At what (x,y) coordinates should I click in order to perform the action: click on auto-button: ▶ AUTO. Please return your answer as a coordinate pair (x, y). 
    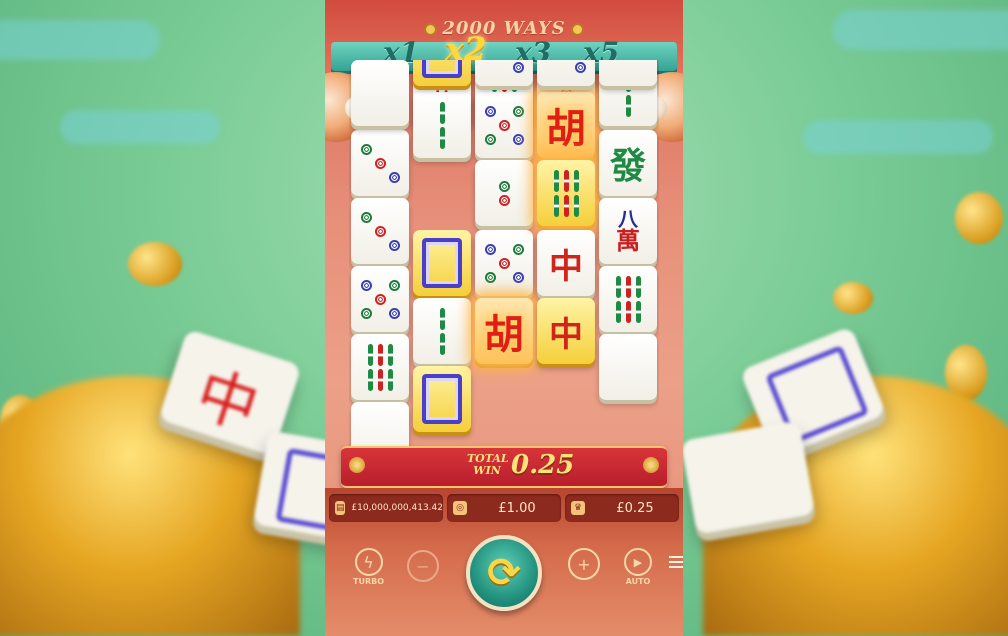
    Looking at the image, I should click on (638, 567).